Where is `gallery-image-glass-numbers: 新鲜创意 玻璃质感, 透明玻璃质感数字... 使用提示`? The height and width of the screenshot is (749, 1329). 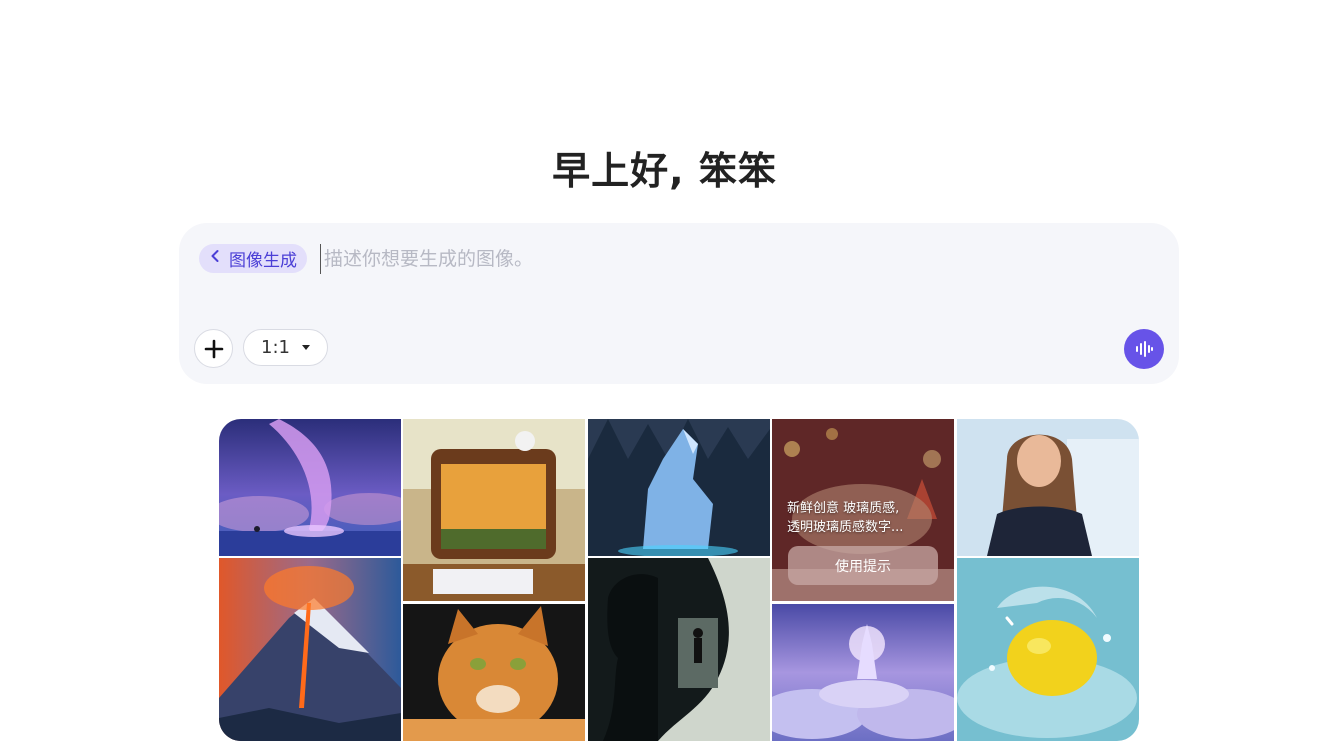
gallery-image-glass-numbers: 新鲜创意 玻璃质感, 透明玻璃质感数字... 使用提示 is located at coordinates (863, 510).